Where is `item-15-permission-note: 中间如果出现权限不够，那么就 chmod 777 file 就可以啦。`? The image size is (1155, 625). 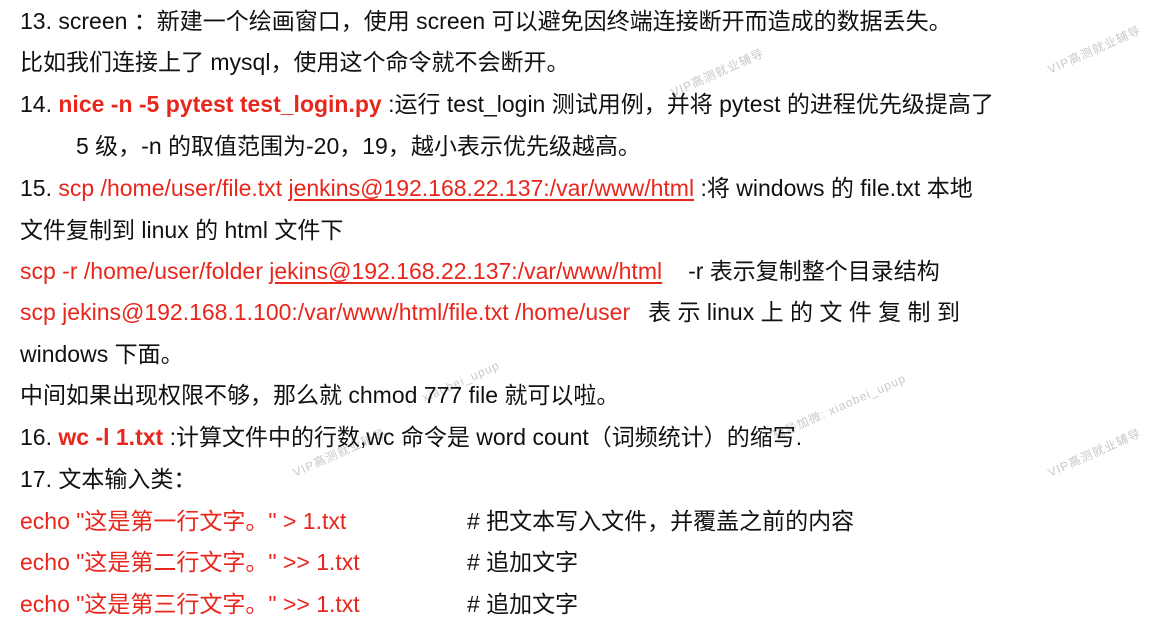 item-15-permission-note: 中间如果出现权限不够，那么就 chmod 777 file 就可以啦。 is located at coordinates (320, 395).